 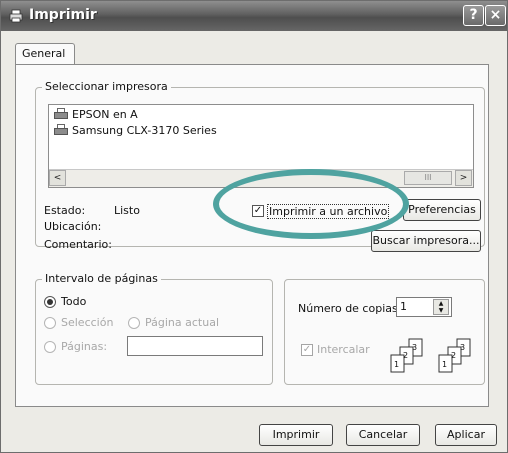 I want to click on printer-item-epson: EPSON en A, so click(x=95, y=114).